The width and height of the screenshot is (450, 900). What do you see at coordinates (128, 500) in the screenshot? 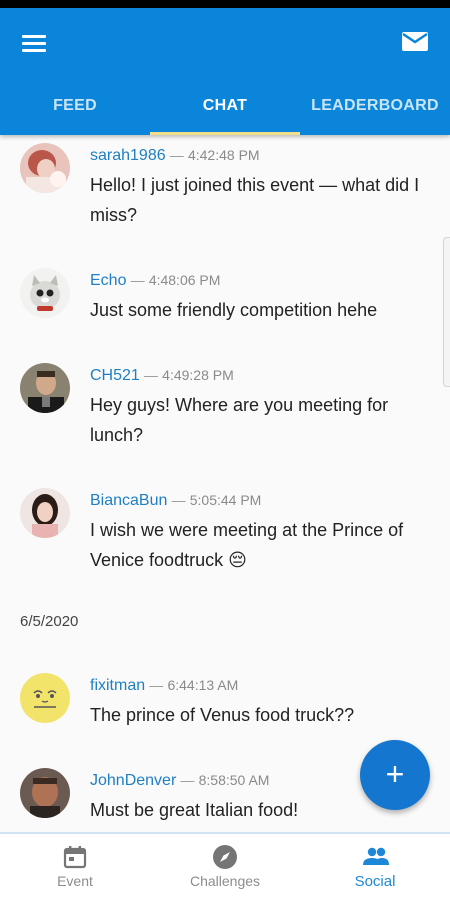
I see `message-username: BiancaBun` at bounding box center [128, 500].